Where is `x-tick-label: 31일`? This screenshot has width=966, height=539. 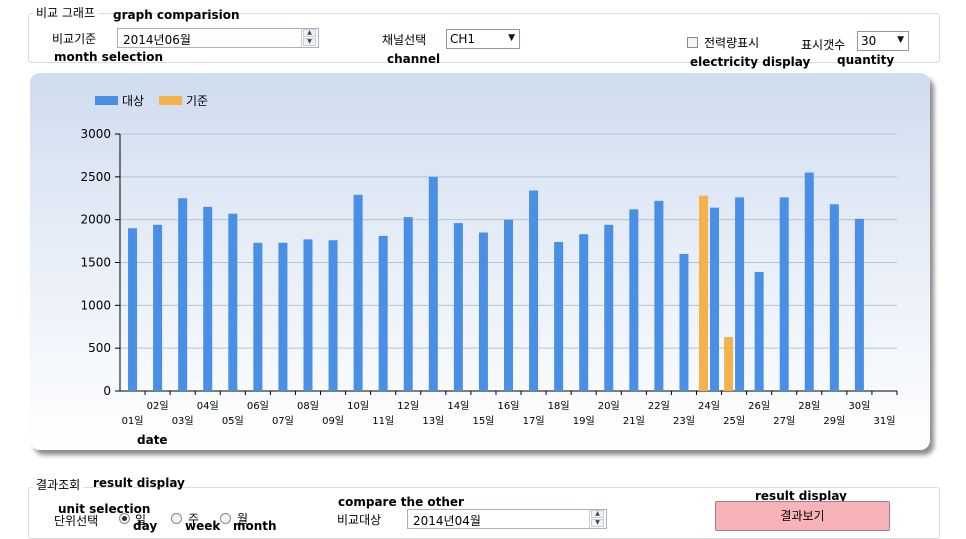
x-tick-label: 31일 is located at coordinates (884, 421).